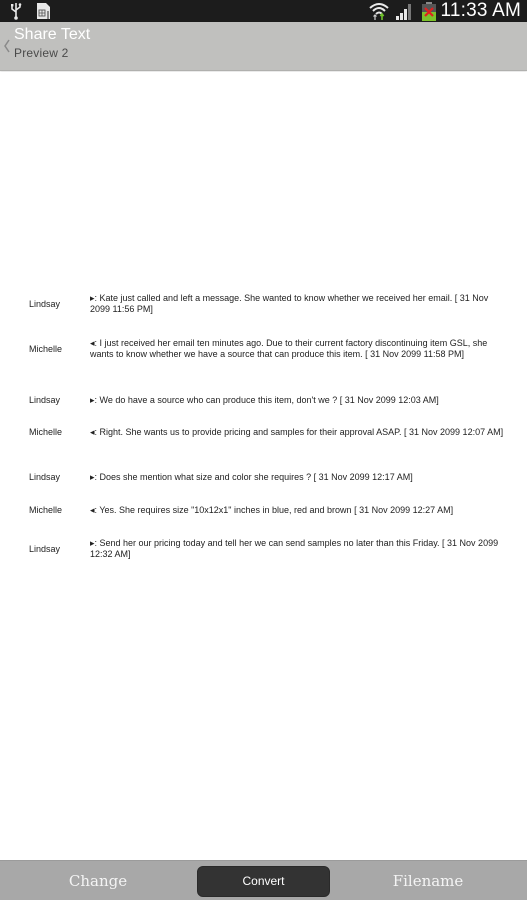 This screenshot has height=900, width=527. Describe the element at coordinates (16, 11) in the screenshot. I see `usb-icon` at that location.